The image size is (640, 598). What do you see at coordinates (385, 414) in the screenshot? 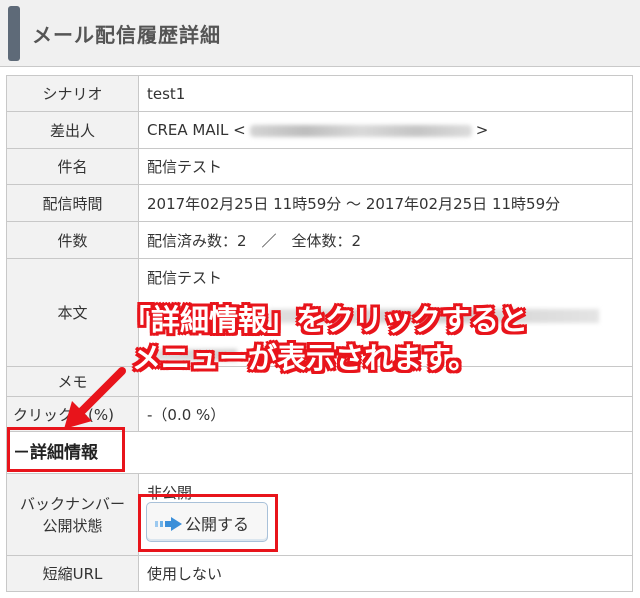
I see `click-rate-value: -（0.0 %）` at bounding box center [385, 414].